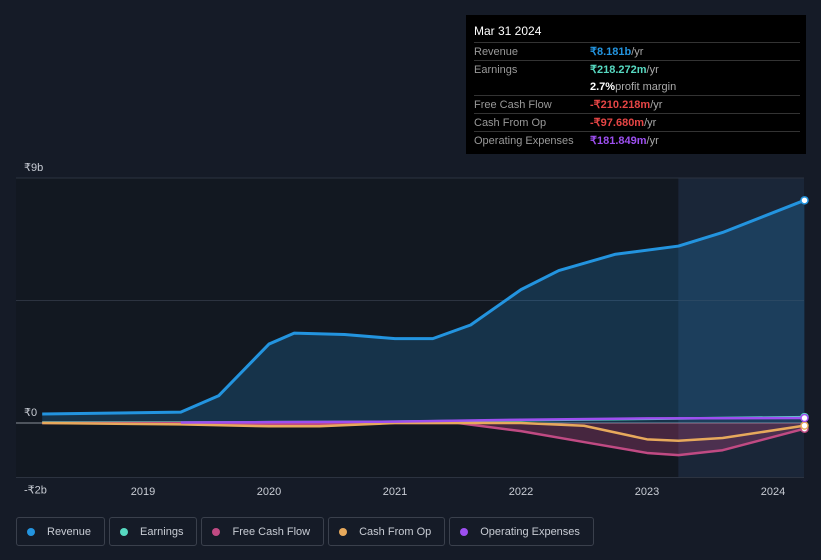 The height and width of the screenshot is (560, 821). What do you see at coordinates (524, 140) in the screenshot?
I see `tooltip-label: Operating Expenses` at bounding box center [524, 140].